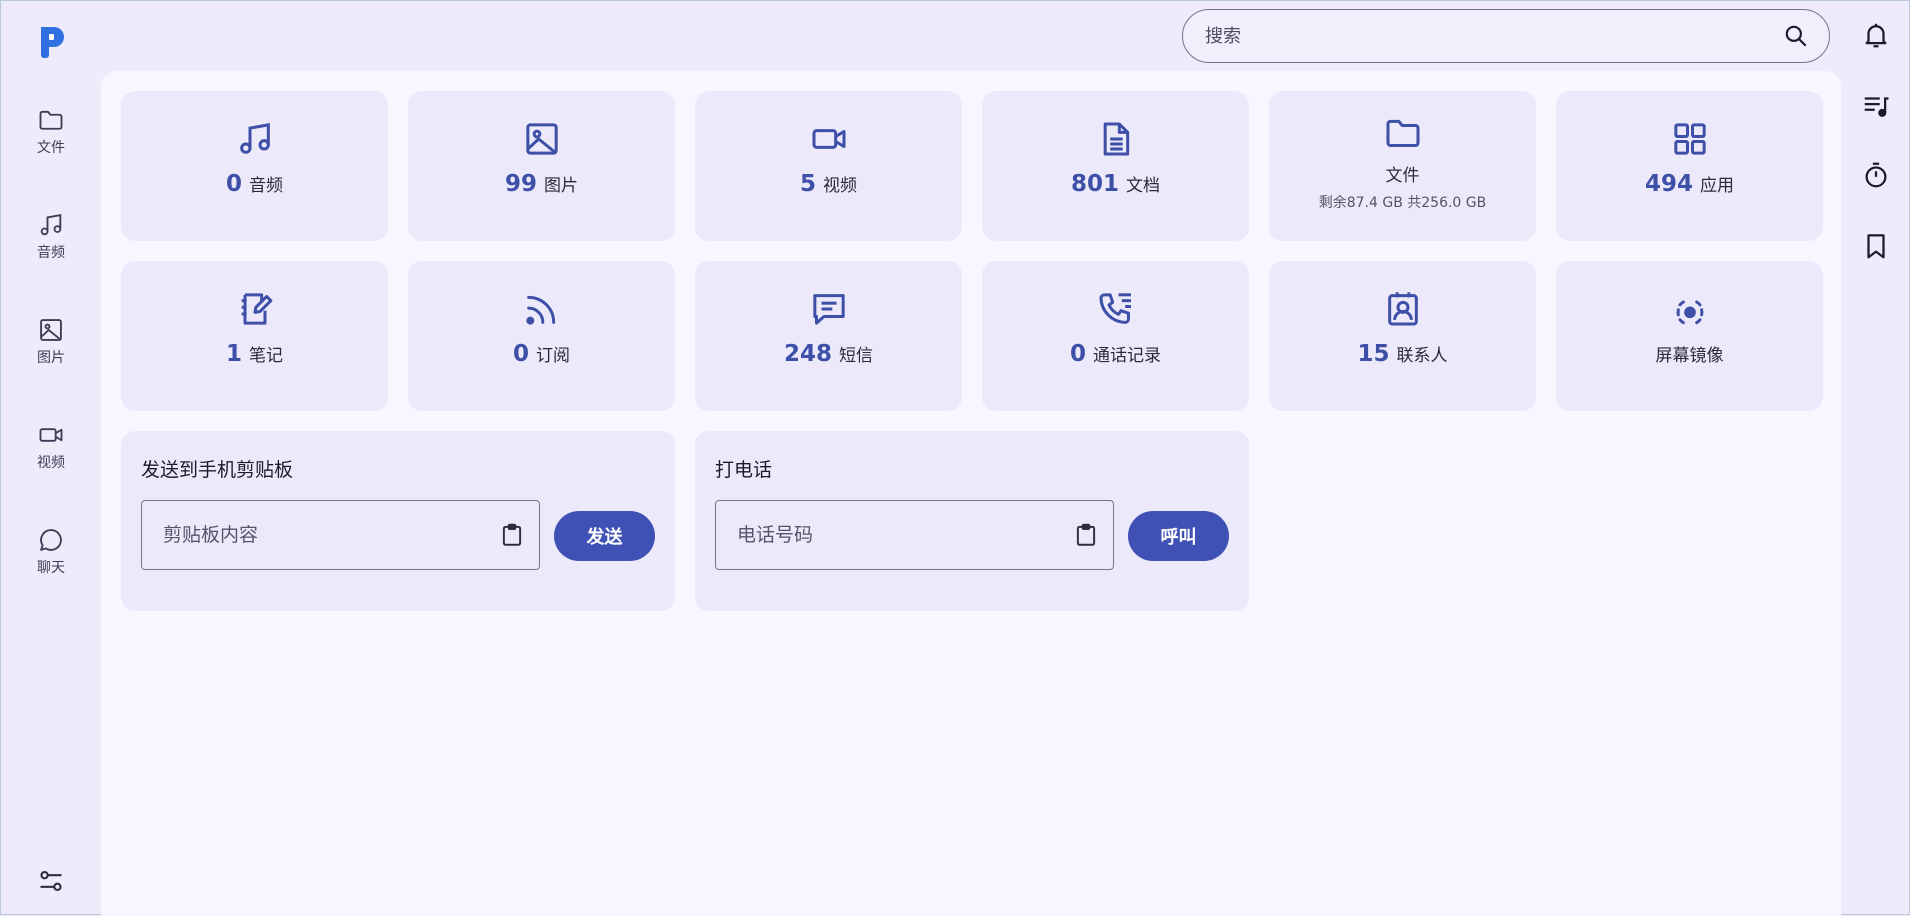  Describe the element at coordinates (541, 336) in the screenshot. I see `card-feeds: 0 订阅` at that location.